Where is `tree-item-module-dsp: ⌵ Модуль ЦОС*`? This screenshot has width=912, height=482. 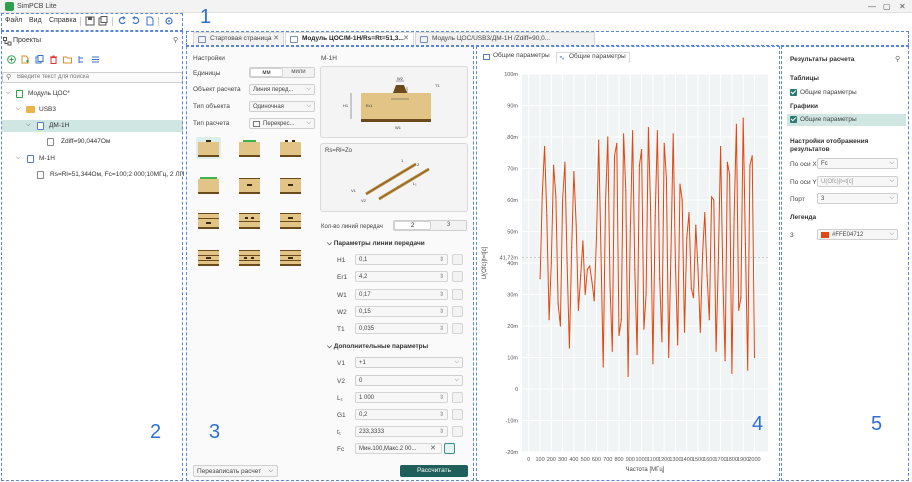 tree-item-module-dsp: ⌵ Модуль ЦОС* is located at coordinates (92, 94).